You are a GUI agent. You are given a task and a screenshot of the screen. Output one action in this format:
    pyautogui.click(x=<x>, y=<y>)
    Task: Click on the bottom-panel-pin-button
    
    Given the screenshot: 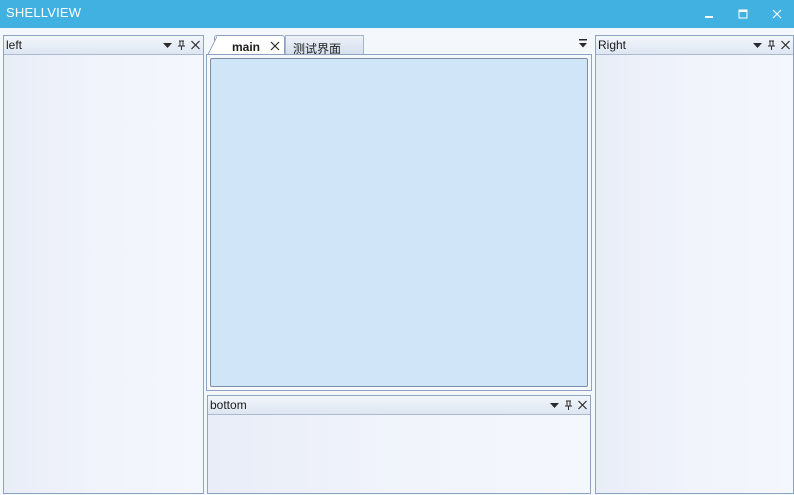 What is the action you would take?
    pyautogui.click(x=568, y=405)
    